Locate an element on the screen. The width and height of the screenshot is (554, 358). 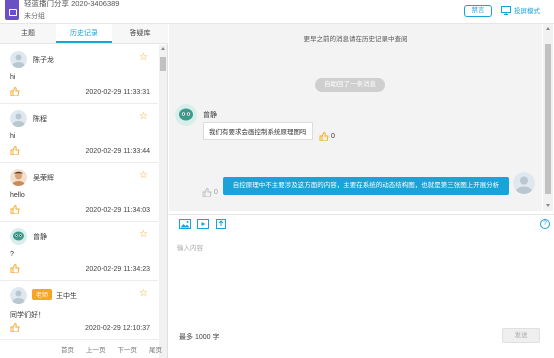
projection-label: 投屏模式 is located at coordinates (527, 11).